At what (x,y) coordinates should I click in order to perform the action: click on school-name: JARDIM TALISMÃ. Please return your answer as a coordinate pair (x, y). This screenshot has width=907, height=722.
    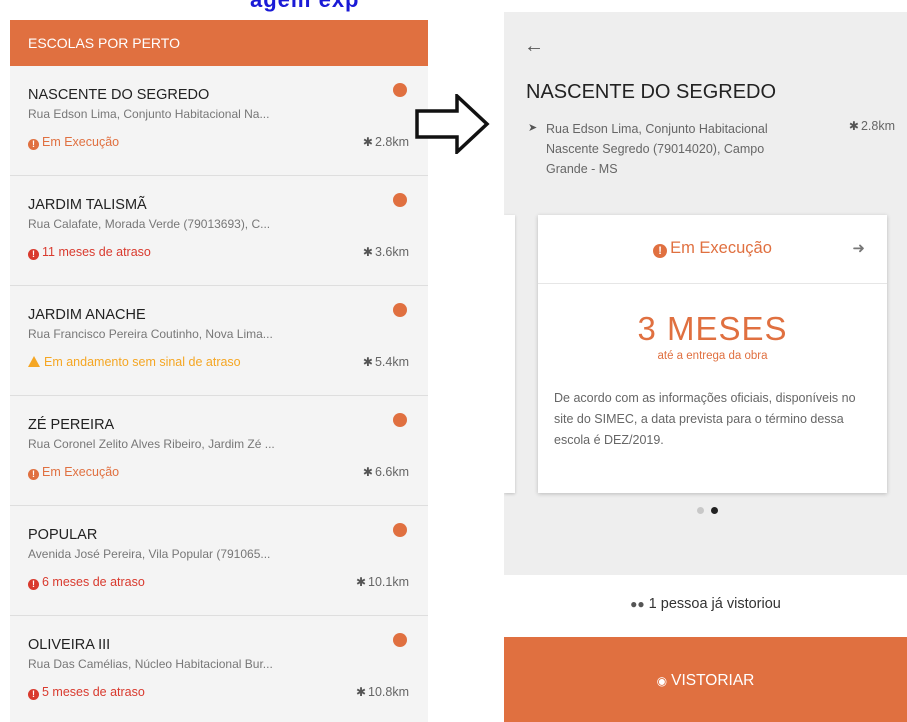
    Looking at the image, I should click on (87, 205).